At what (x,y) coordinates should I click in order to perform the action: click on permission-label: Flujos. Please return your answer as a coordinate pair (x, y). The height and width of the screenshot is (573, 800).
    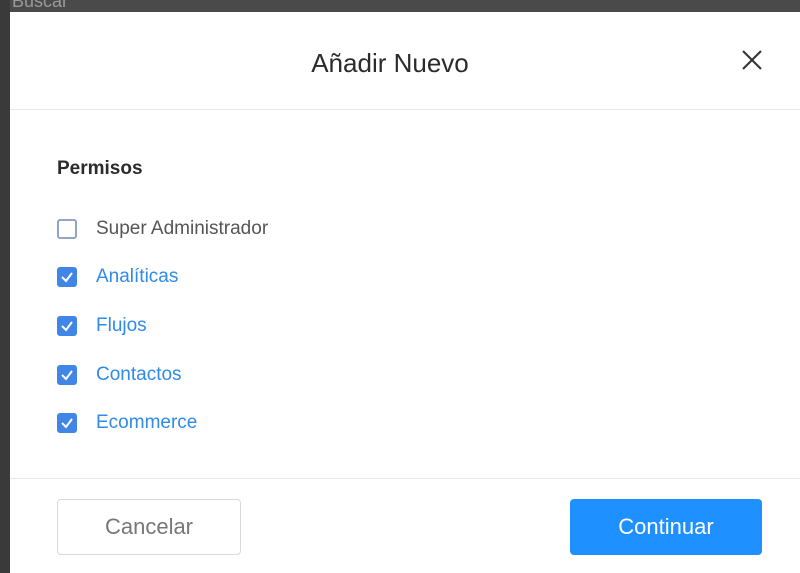
    Looking at the image, I should click on (121, 325).